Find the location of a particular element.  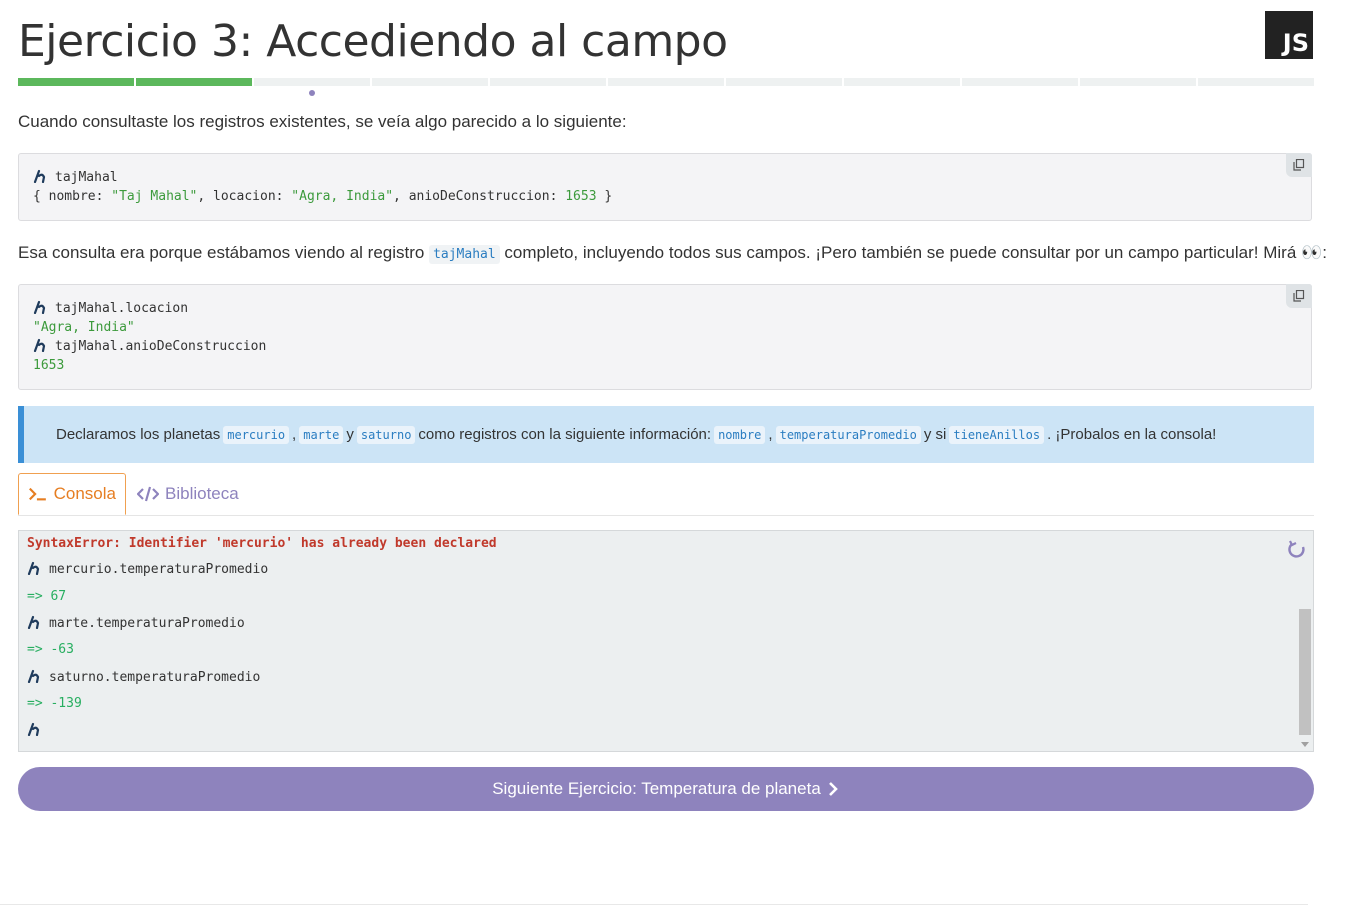

code-result: 1653 is located at coordinates (49, 365).